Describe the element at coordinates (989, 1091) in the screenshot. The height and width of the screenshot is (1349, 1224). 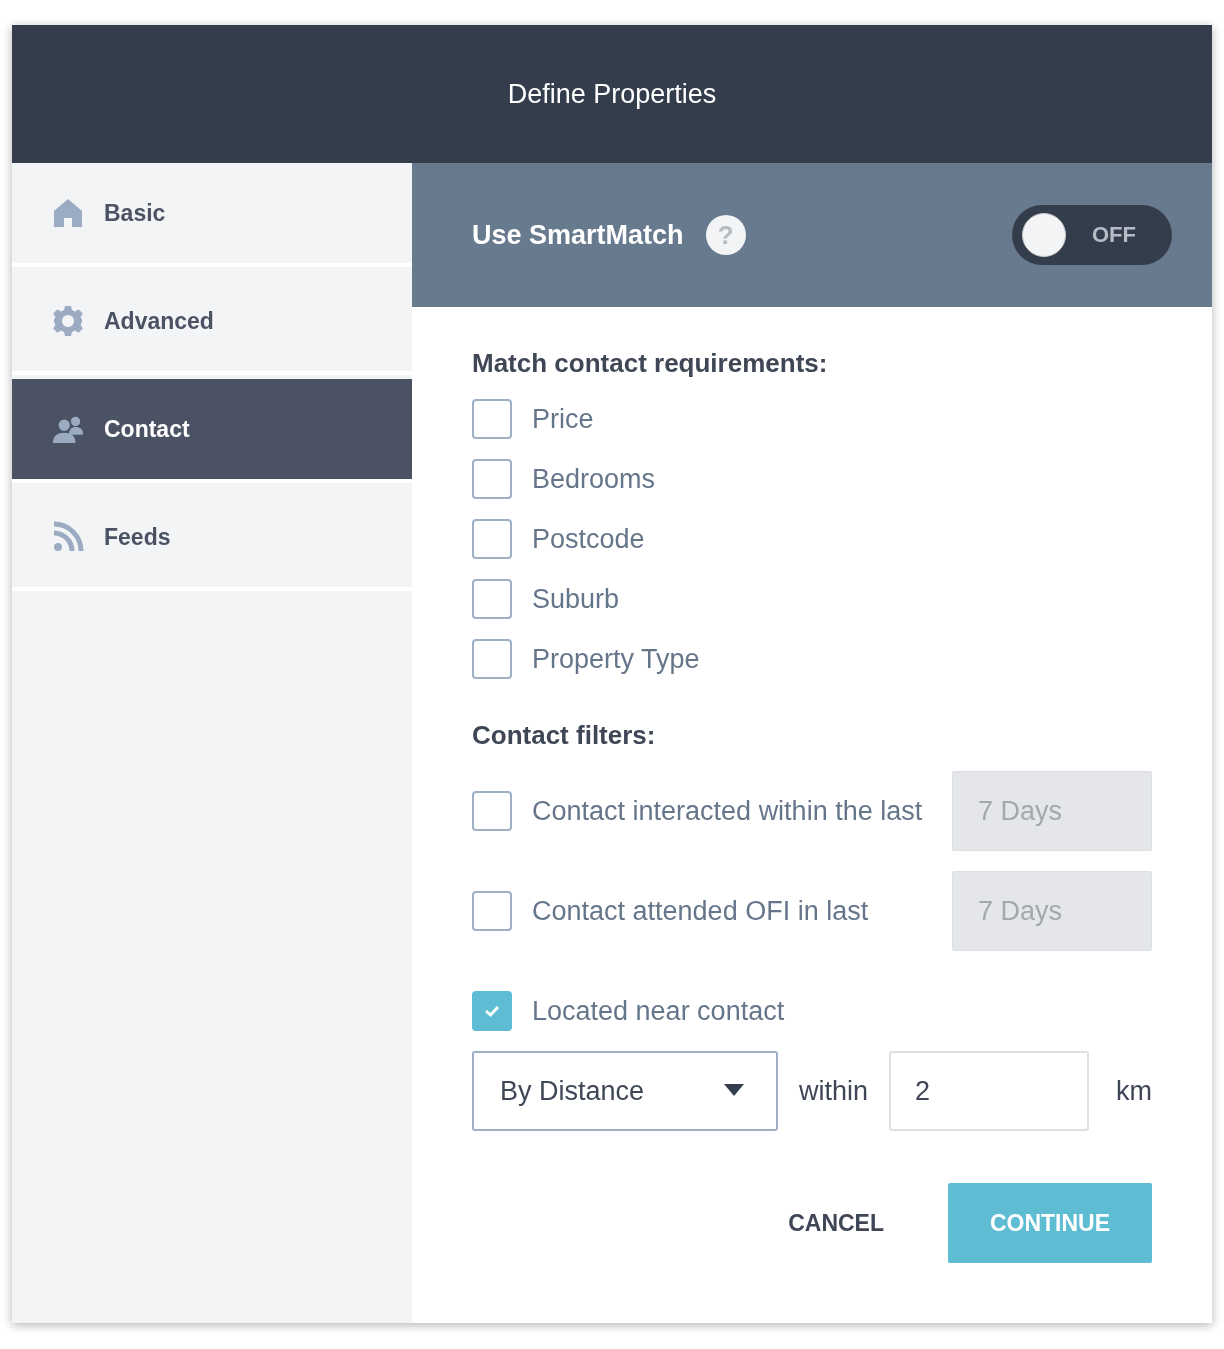
I see `distance-field: 2` at that location.